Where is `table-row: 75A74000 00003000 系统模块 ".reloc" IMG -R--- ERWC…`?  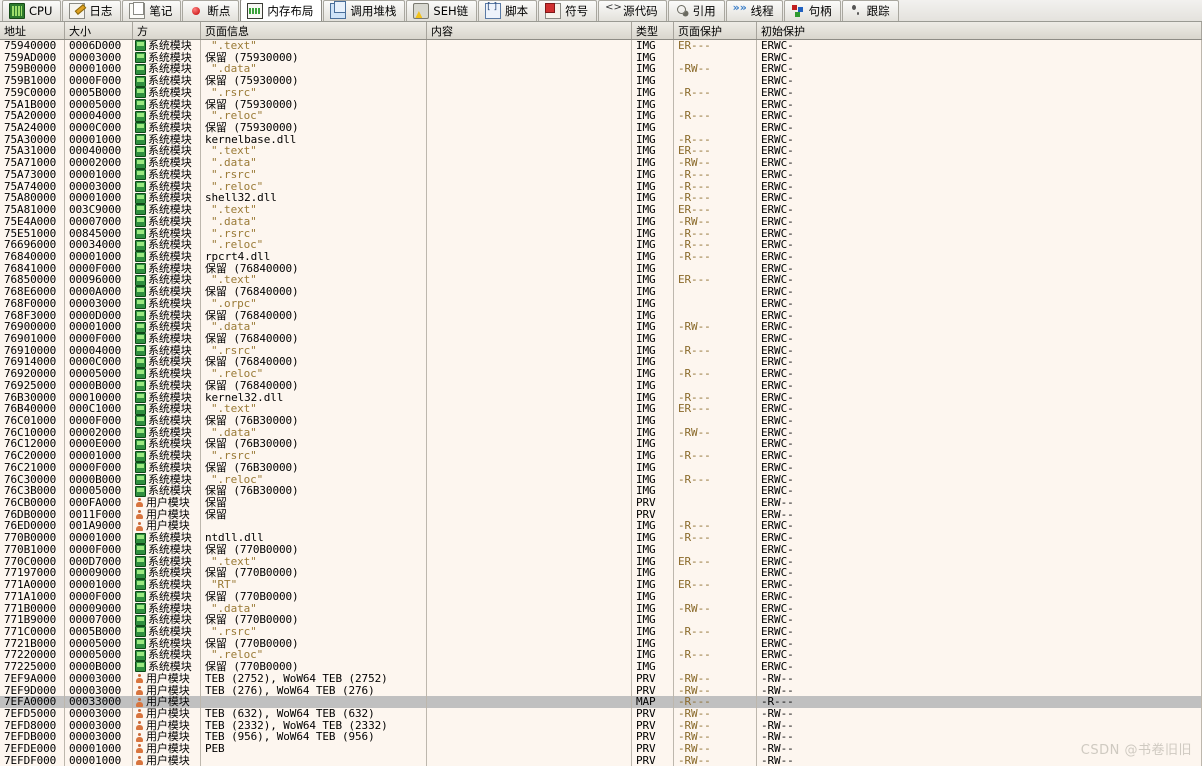 table-row: 75A74000 00003000 系统模块 ".reloc" IMG -R--- ERWC… is located at coordinates (601, 186).